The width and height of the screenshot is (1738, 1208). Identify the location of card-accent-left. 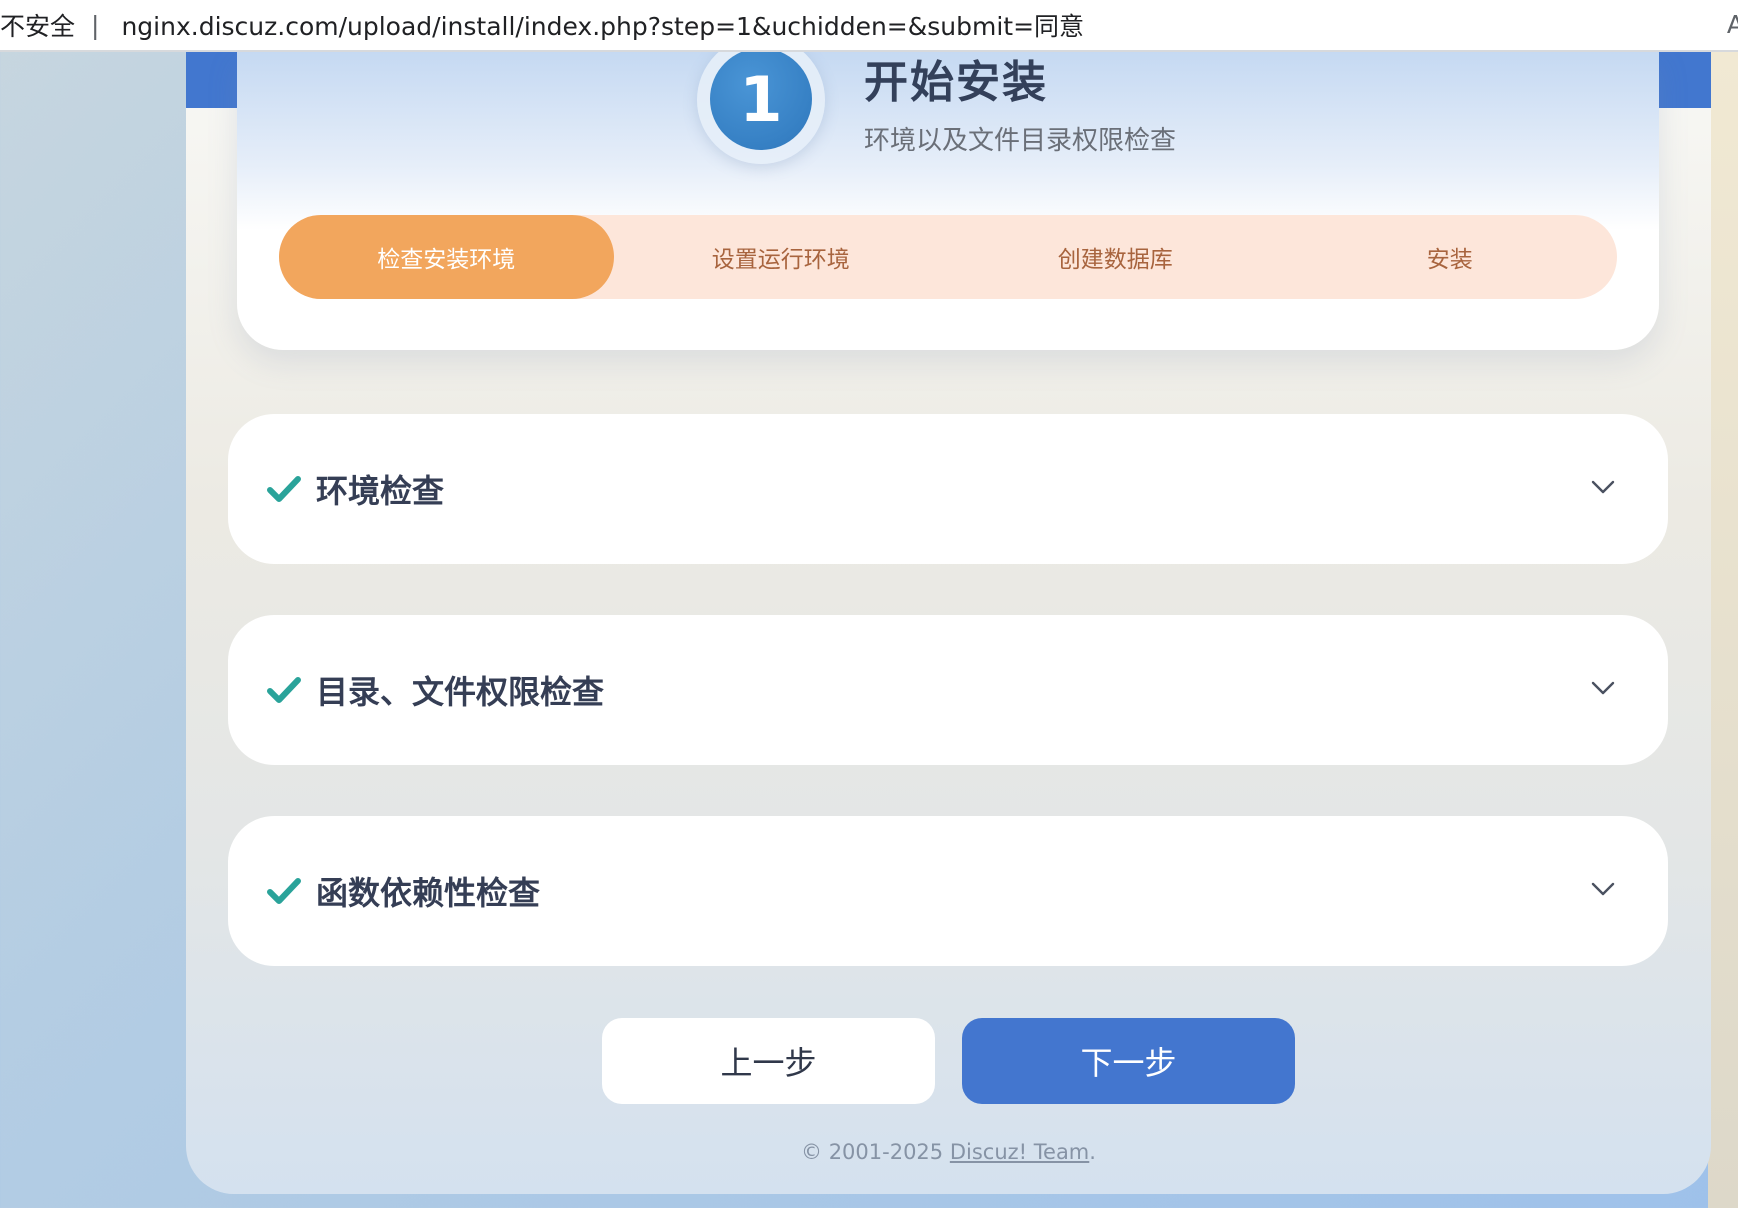
(212, 80).